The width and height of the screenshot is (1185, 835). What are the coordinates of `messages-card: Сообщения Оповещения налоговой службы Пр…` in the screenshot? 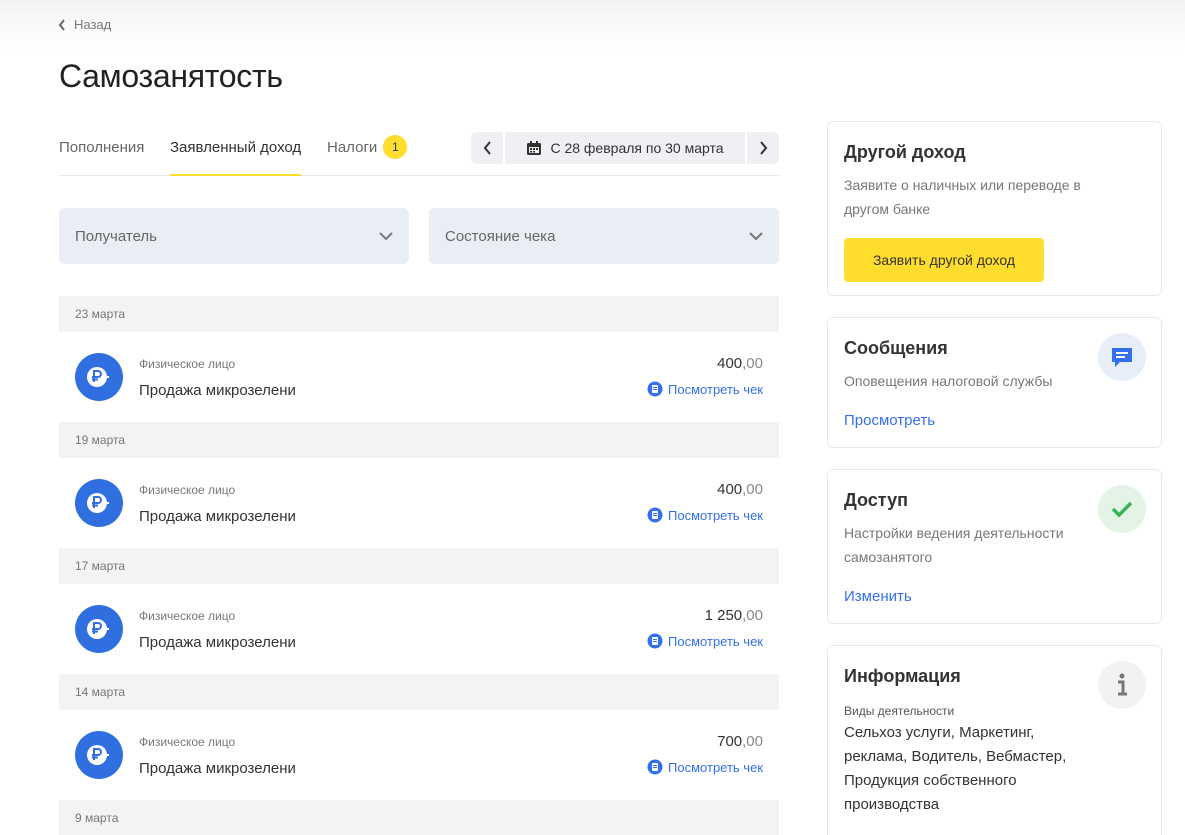 It's located at (994, 382).